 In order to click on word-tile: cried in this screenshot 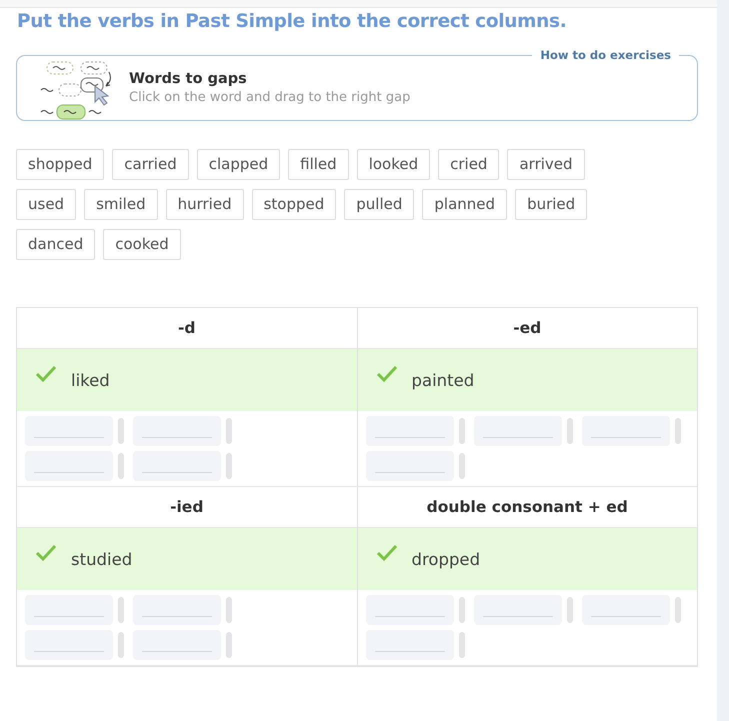, I will do `click(469, 164)`.